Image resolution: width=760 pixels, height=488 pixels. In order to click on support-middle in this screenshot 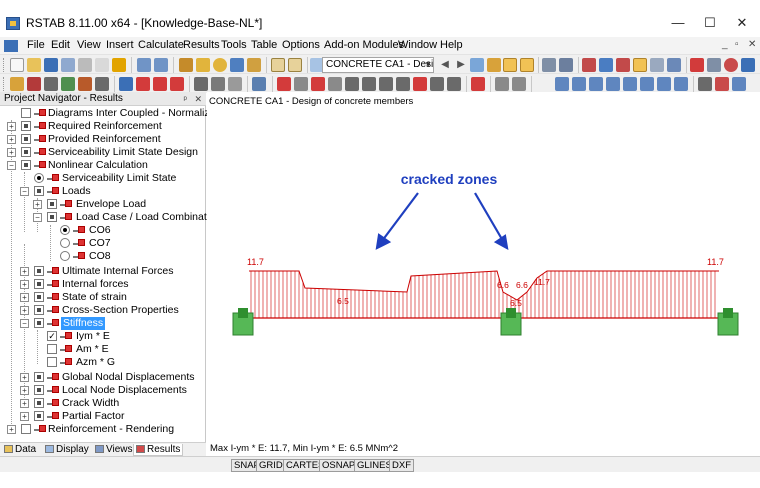, I will do `click(511, 322)`.